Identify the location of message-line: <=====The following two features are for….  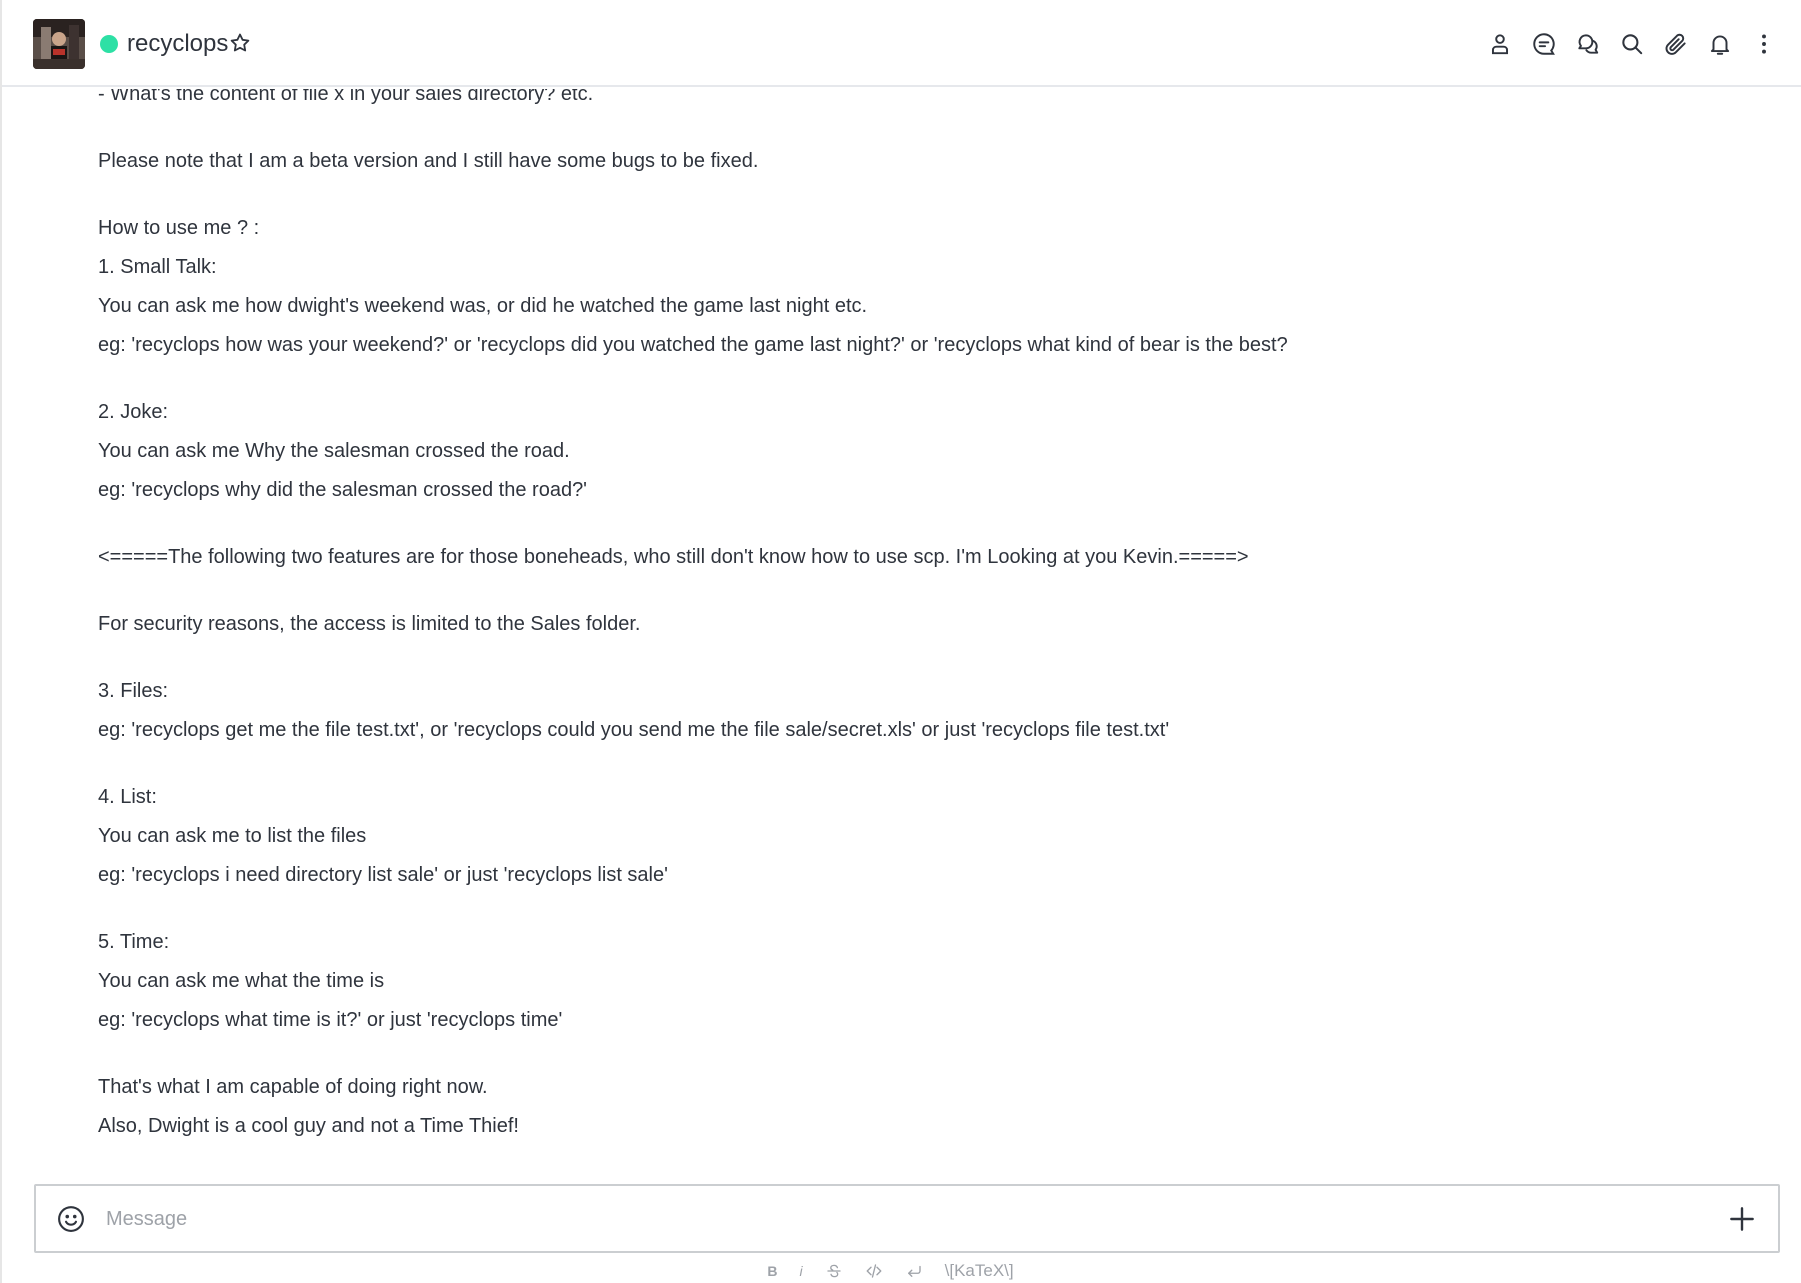
(673, 557).